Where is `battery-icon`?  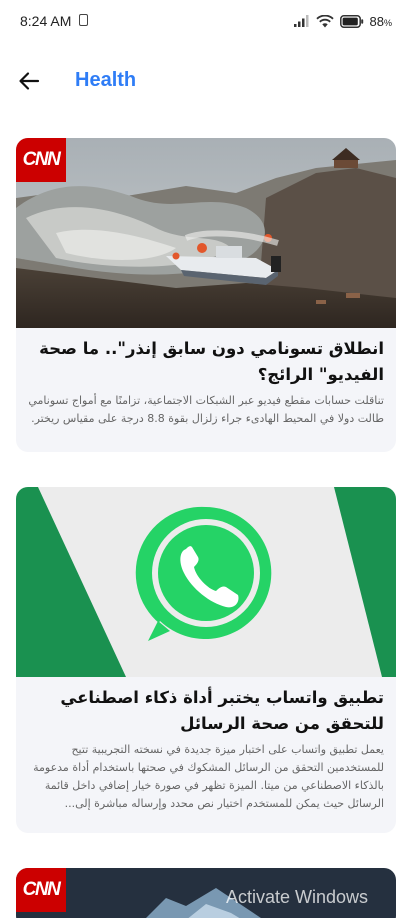
battery-icon is located at coordinates (351, 21).